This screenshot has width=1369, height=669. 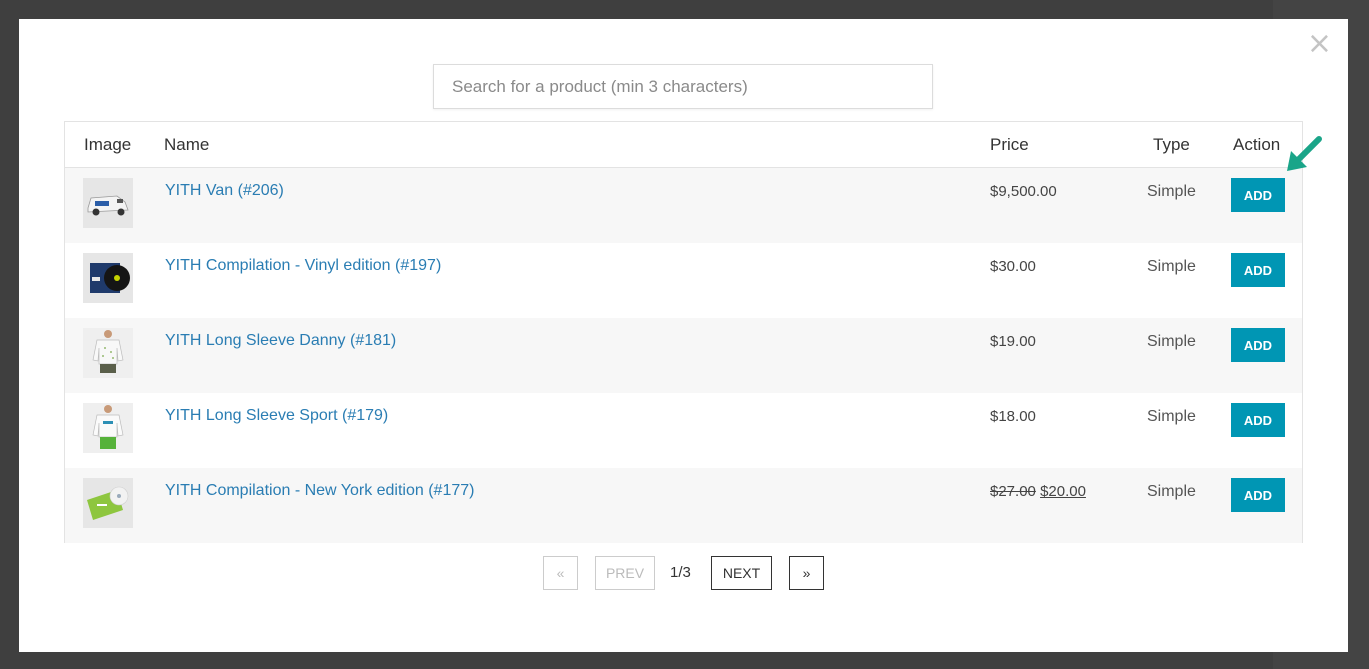 I want to click on close-icon: ×, so click(x=1319, y=44).